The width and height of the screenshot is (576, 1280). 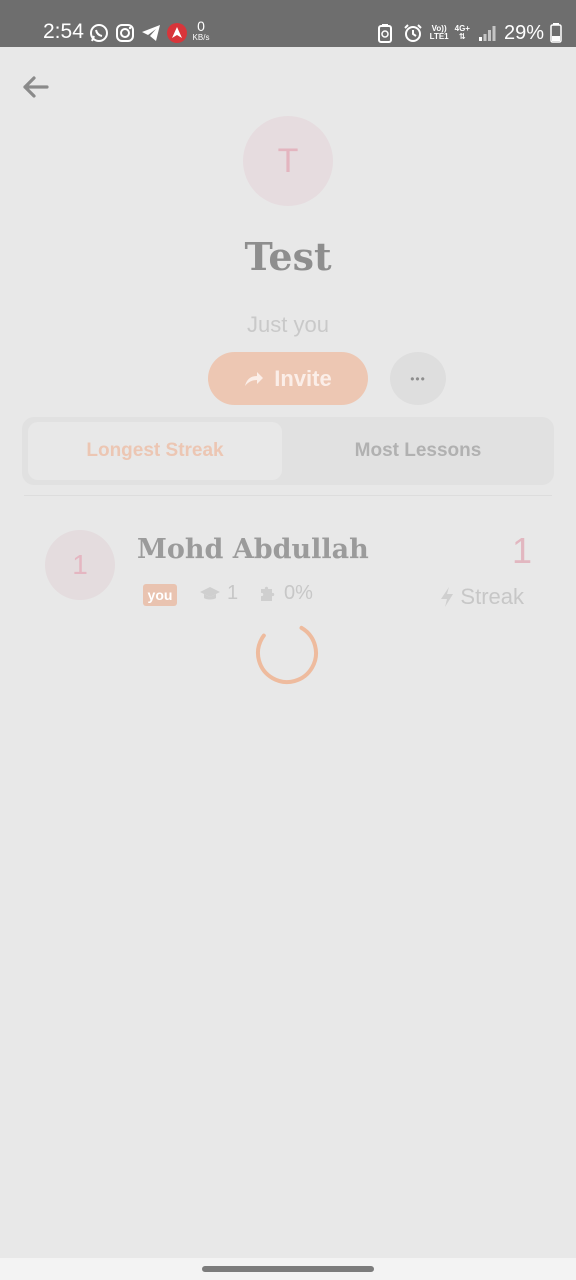 I want to click on more-options-button: •••, so click(x=418, y=378).